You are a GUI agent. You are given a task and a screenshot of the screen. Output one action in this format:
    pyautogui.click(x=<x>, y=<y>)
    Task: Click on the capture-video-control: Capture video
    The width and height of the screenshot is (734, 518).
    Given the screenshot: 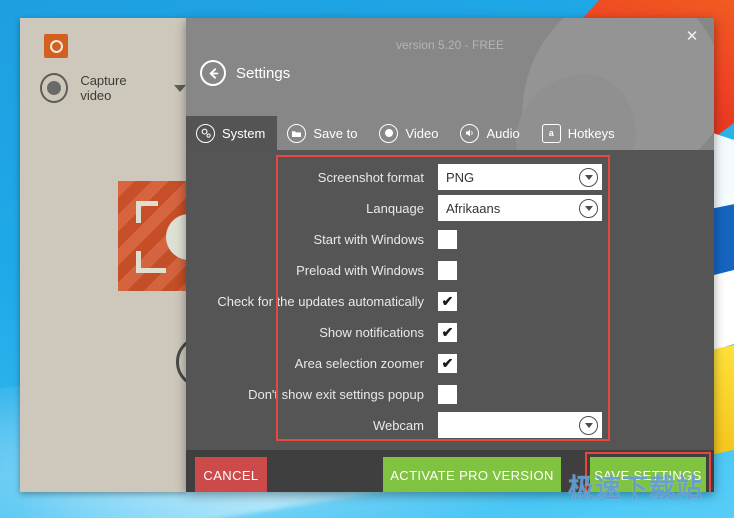 What is the action you would take?
    pyautogui.click(x=113, y=88)
    